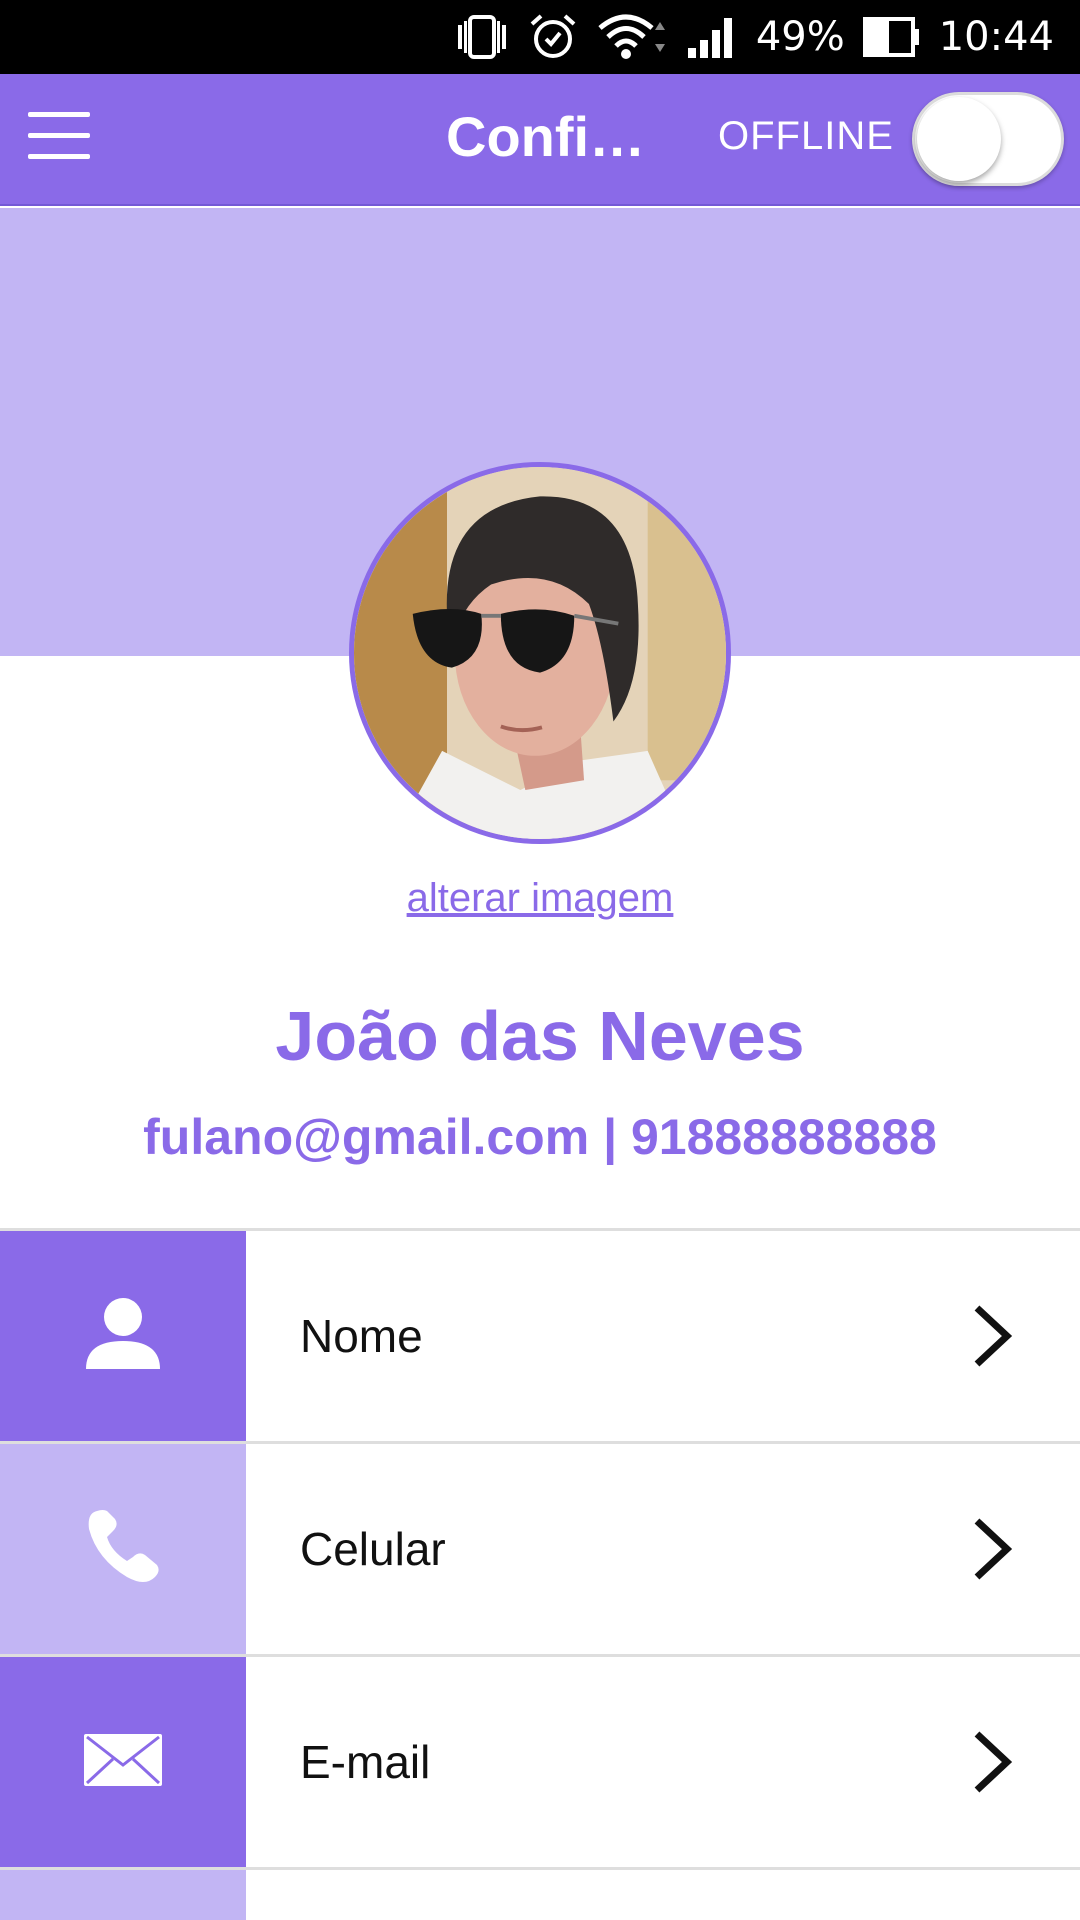 Image resolution: width=1080 pixels, height=1920 pixels. Describe the element at coordinates (632, 37) in the screenshot. I see `wifi-icon` at that location.